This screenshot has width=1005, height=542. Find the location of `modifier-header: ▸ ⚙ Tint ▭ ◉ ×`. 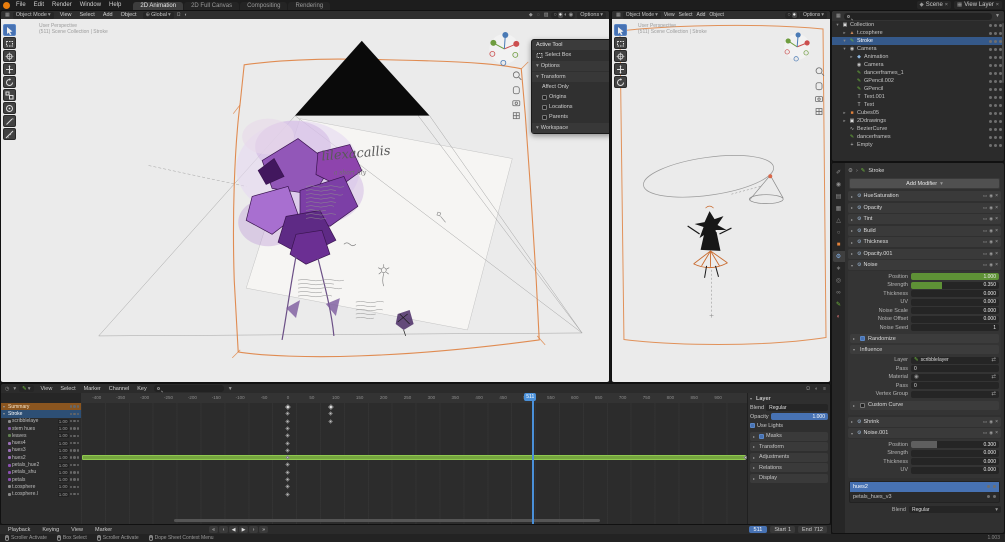

modifier-header: ▸ ⚙ Tint ▭ ◉ × is located at coordinates (924, 219).